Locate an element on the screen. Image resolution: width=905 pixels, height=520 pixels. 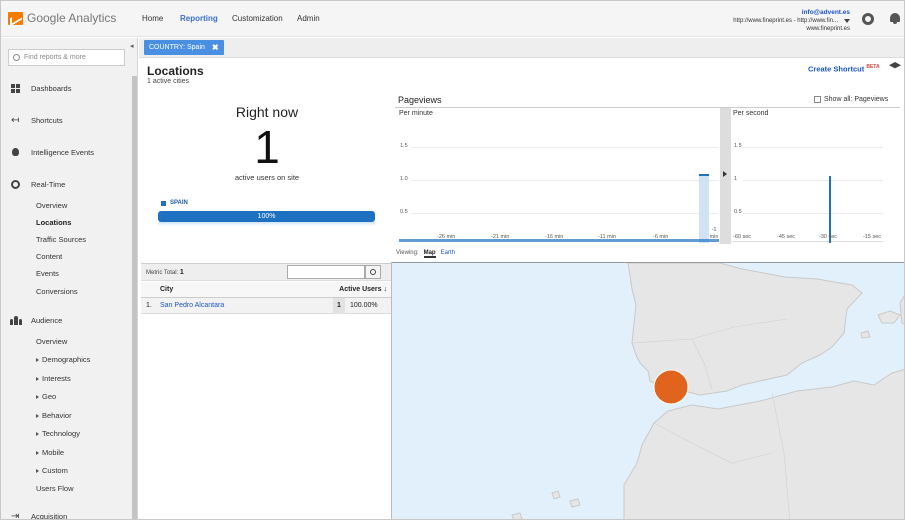
sidebar-item-label: Interests is located at coordinates (56, 378).